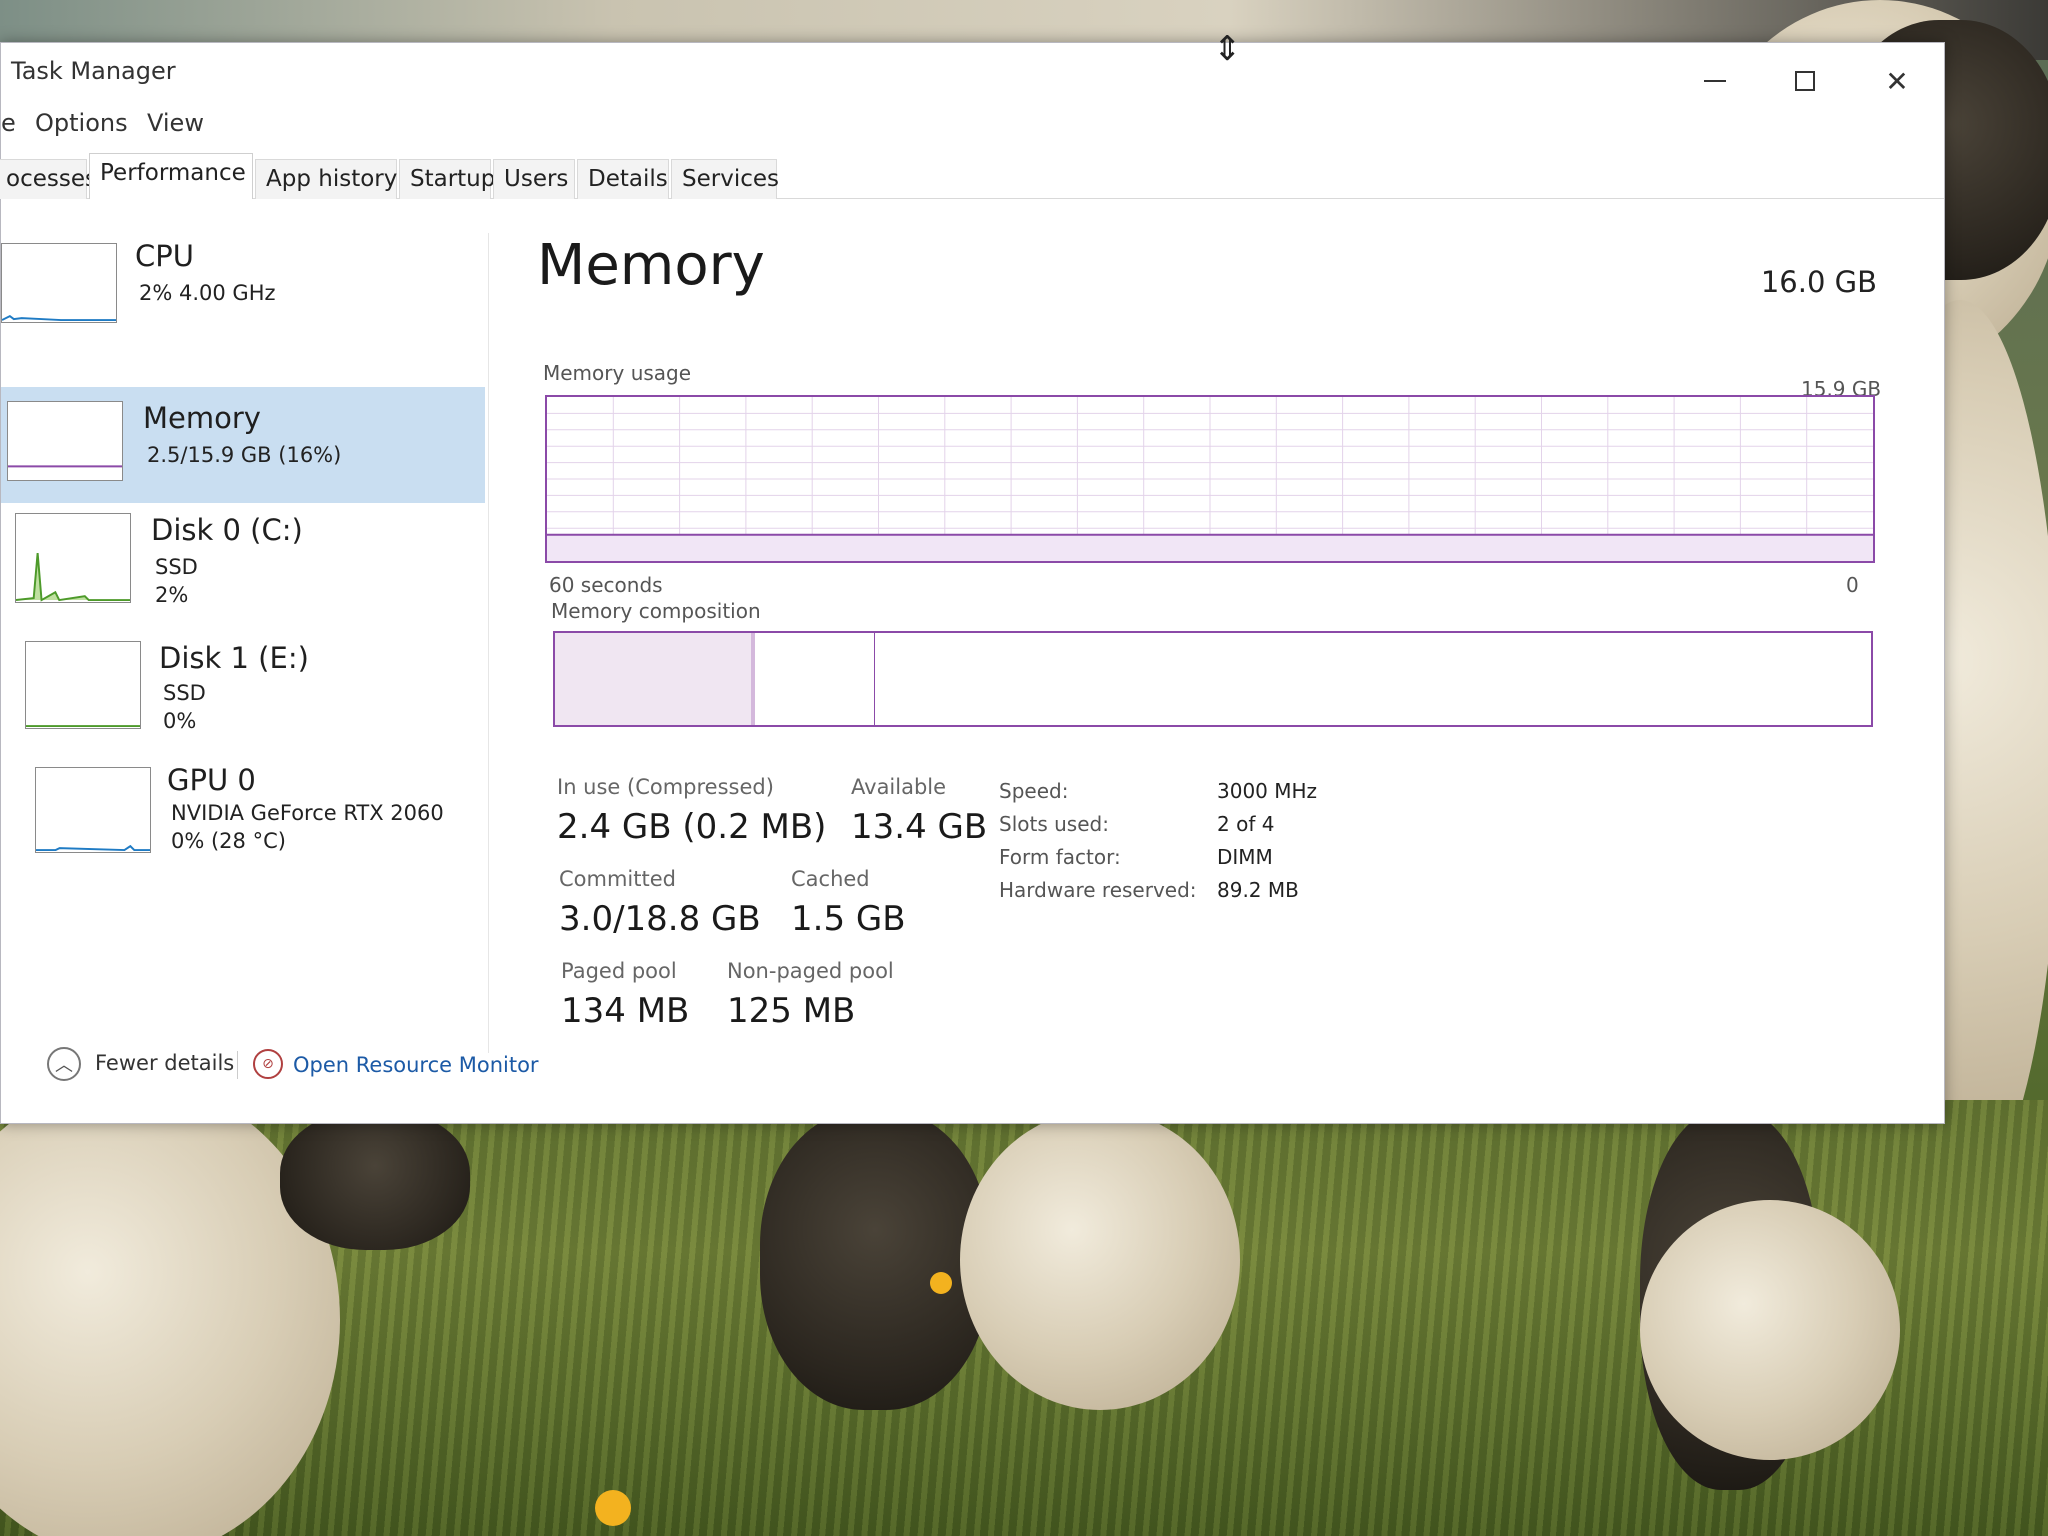 The image size is (2048, 1536). I want to click on minimize-button, so click(1715, 81).